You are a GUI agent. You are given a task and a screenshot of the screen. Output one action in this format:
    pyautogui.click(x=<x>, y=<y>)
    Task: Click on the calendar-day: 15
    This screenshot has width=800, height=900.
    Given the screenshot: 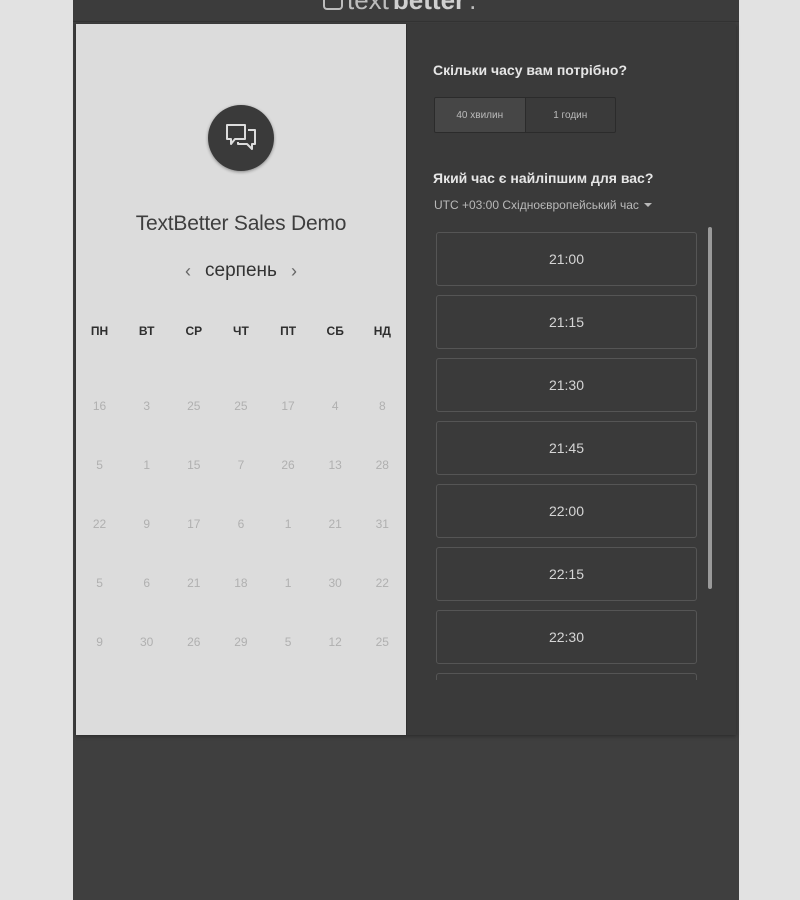 What is the action you would take?
    pyautogui.click(x=194, y=465)
    